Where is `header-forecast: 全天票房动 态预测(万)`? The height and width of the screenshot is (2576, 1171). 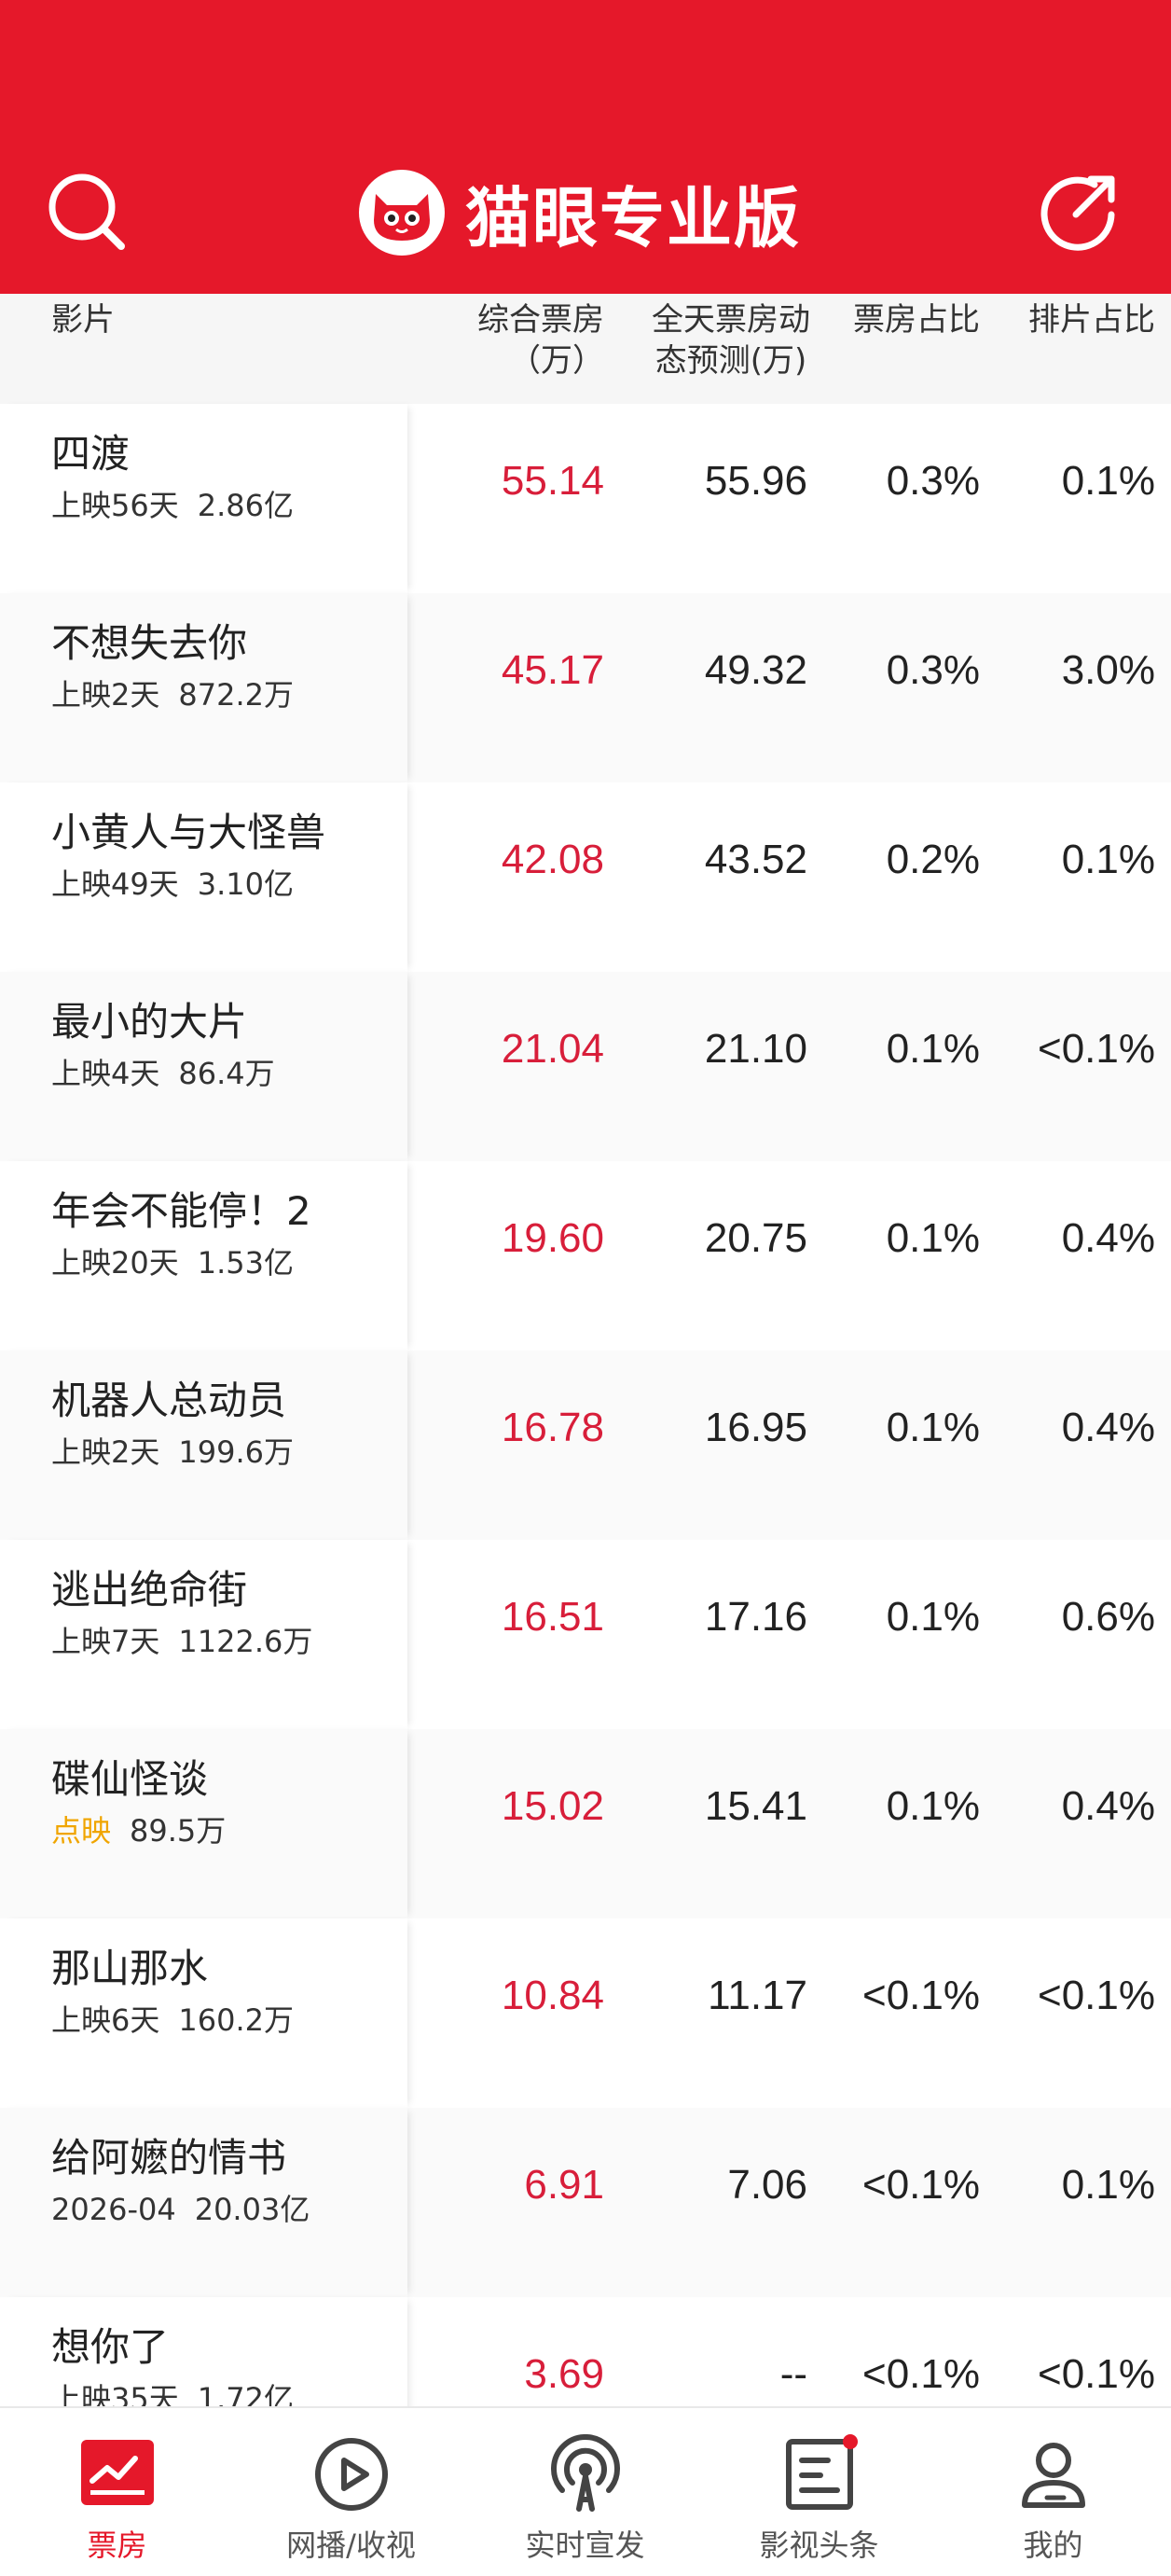 header-forecast: 全天票房动 态预测(万) is located at coordinates (731, 340).